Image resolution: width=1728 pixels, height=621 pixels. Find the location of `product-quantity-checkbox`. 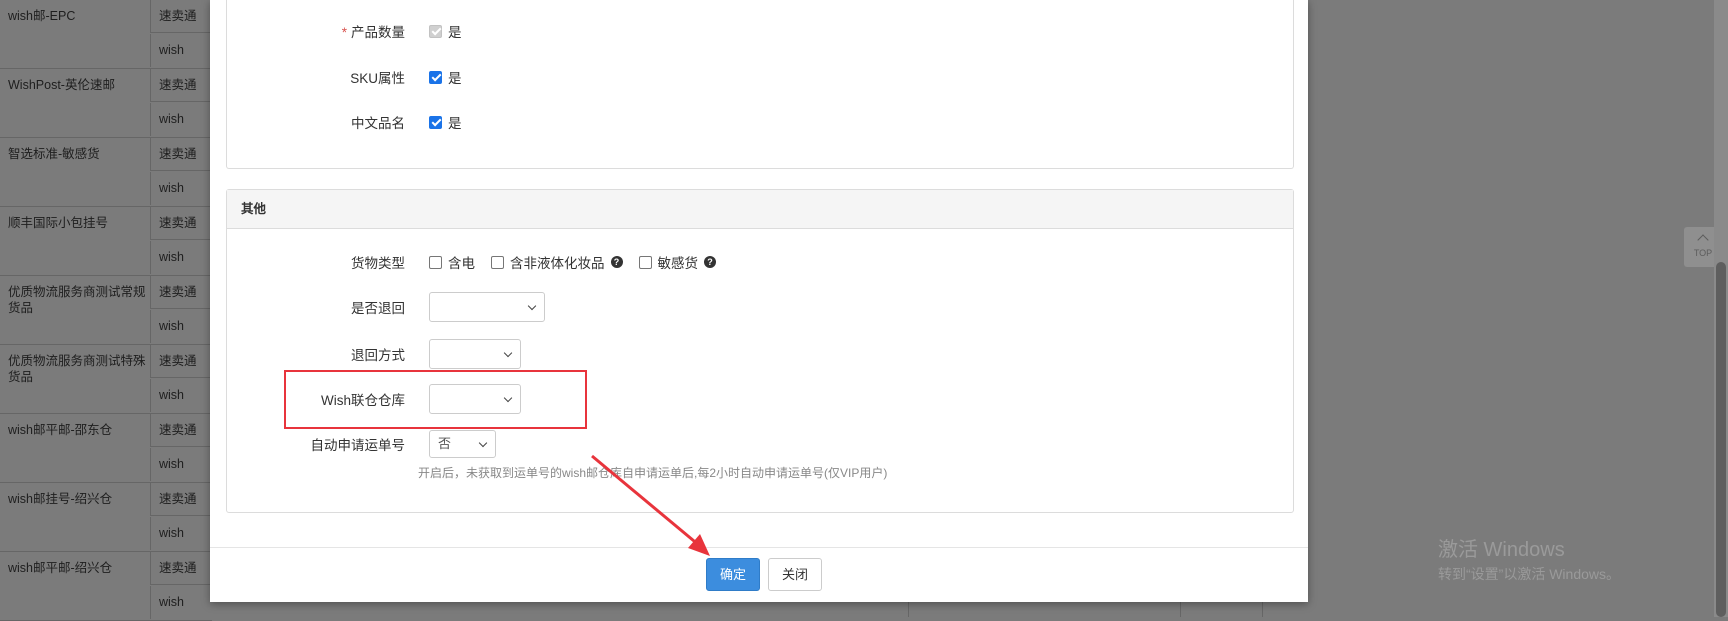

product-quantity-checkbox is located at coordinates (435, 31).